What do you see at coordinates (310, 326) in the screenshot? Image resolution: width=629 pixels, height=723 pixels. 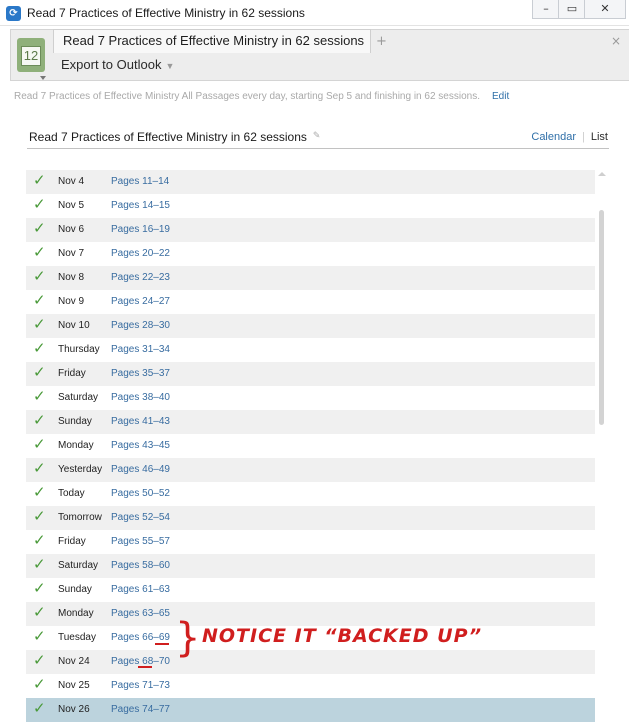 I see `session-row: ✓ Nov 10 Pages 28–30` at bounding box center [310, 326].